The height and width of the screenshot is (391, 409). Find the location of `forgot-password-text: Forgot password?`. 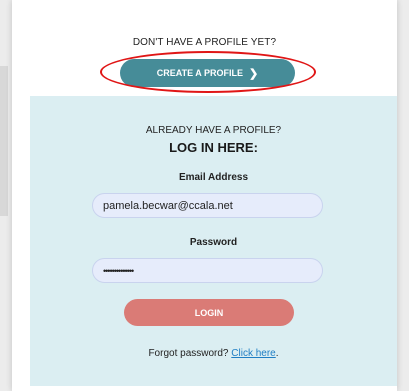

forgot-password-text: Forgot password? is located at coordinates (188, 353).